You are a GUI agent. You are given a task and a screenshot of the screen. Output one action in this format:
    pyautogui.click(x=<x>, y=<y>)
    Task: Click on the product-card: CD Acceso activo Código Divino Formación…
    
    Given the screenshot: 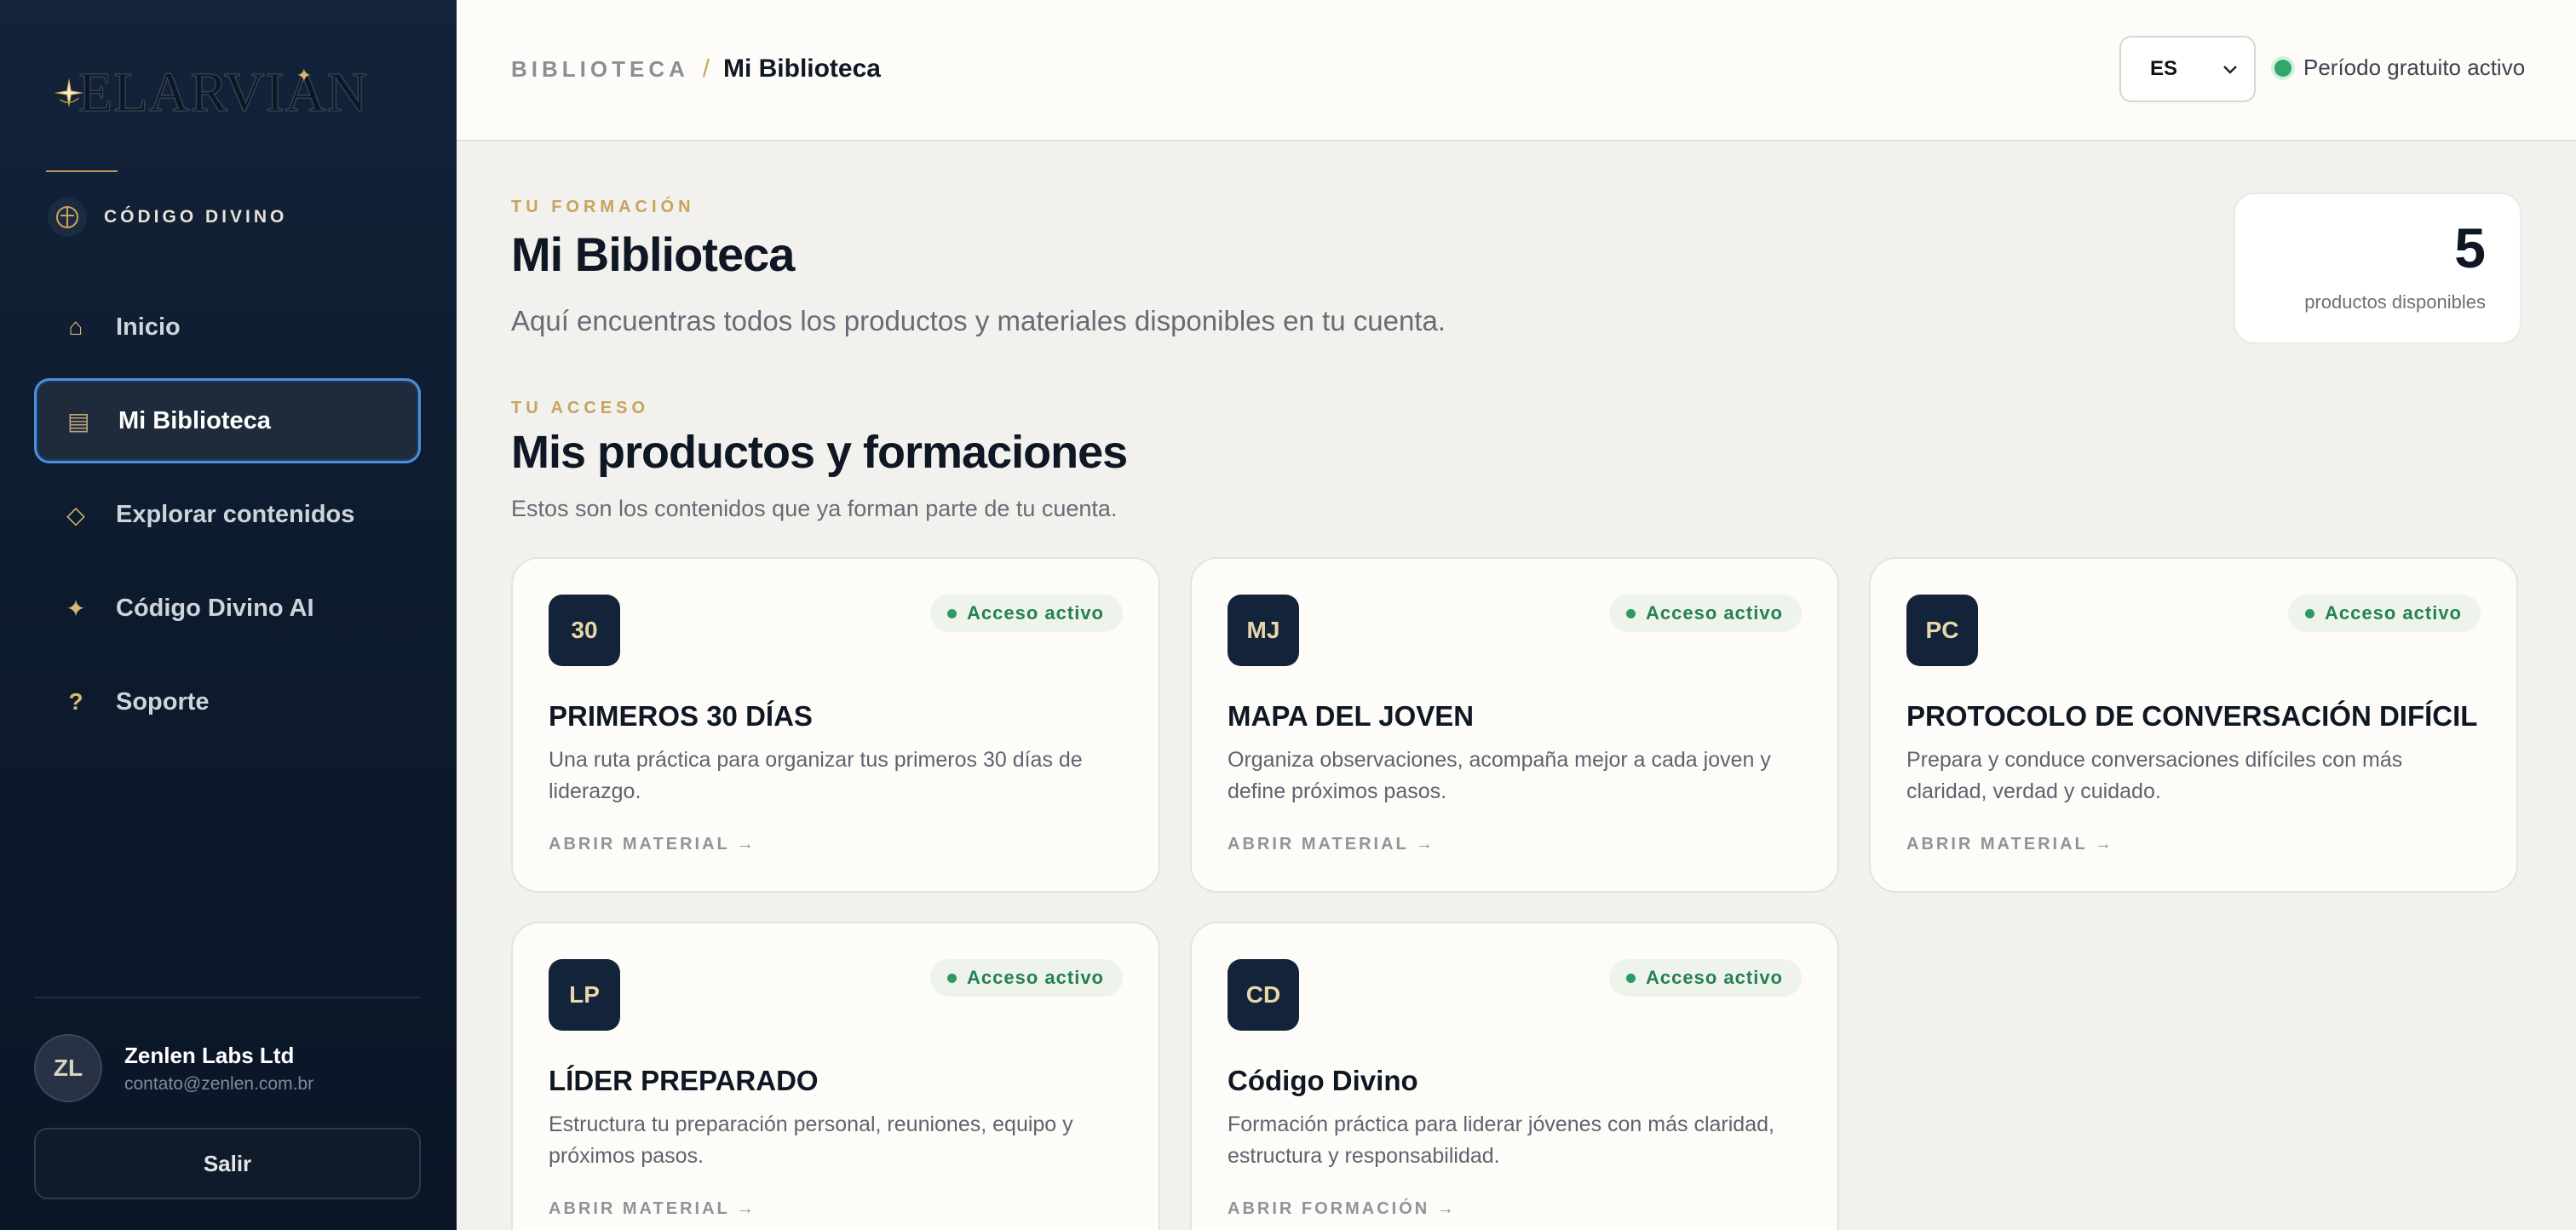 What is the action you would take?
    pyautogui.click(x=1515, y=1076)
    